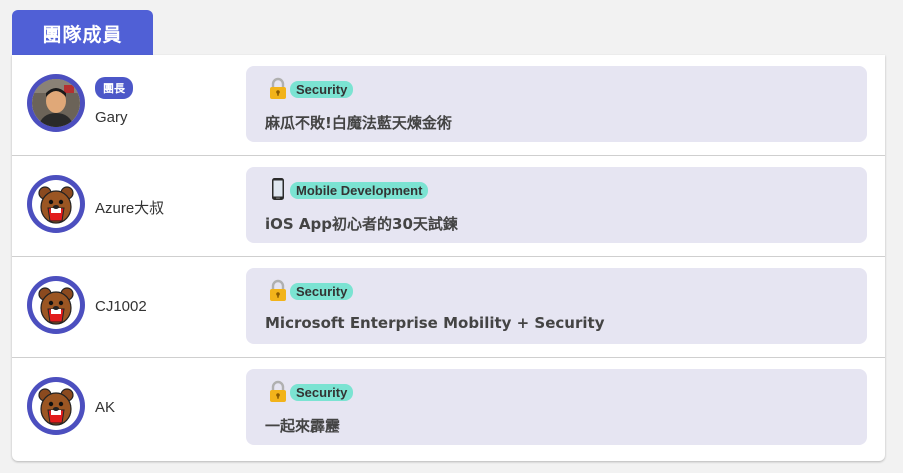 Image resolution: width=903 pixels, height=473 pixels. I want to click on article-card: Security 麻瓜不敗!白魔法藍天煉金術, so click(556, 104).